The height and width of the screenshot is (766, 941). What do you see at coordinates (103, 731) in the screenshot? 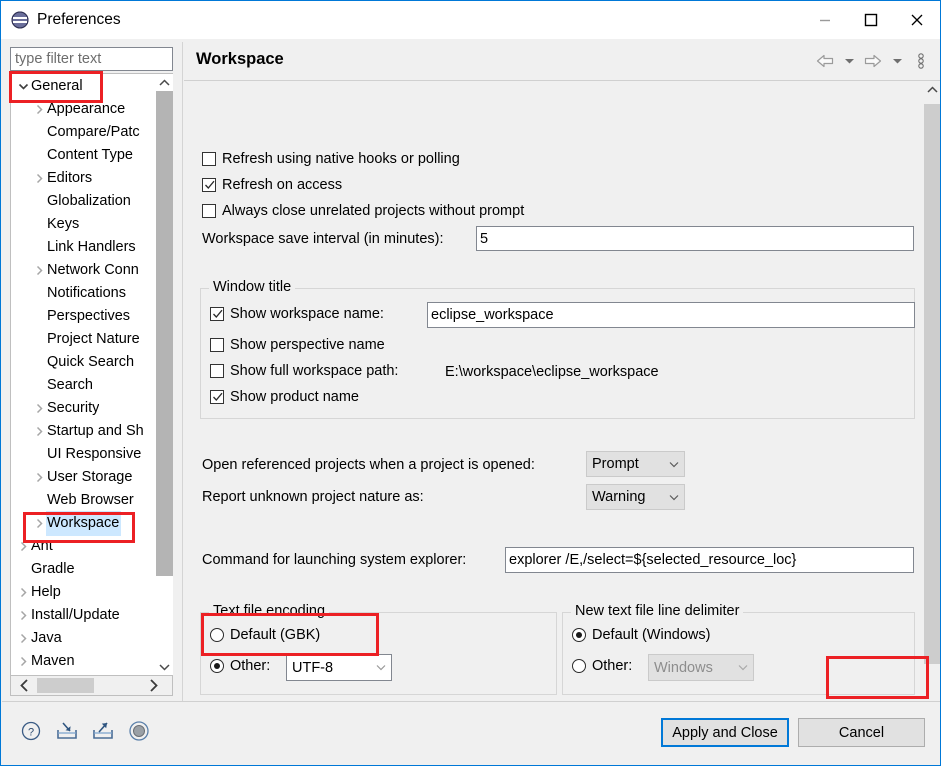
I see `export-icon` at bounding box center [103, 731].